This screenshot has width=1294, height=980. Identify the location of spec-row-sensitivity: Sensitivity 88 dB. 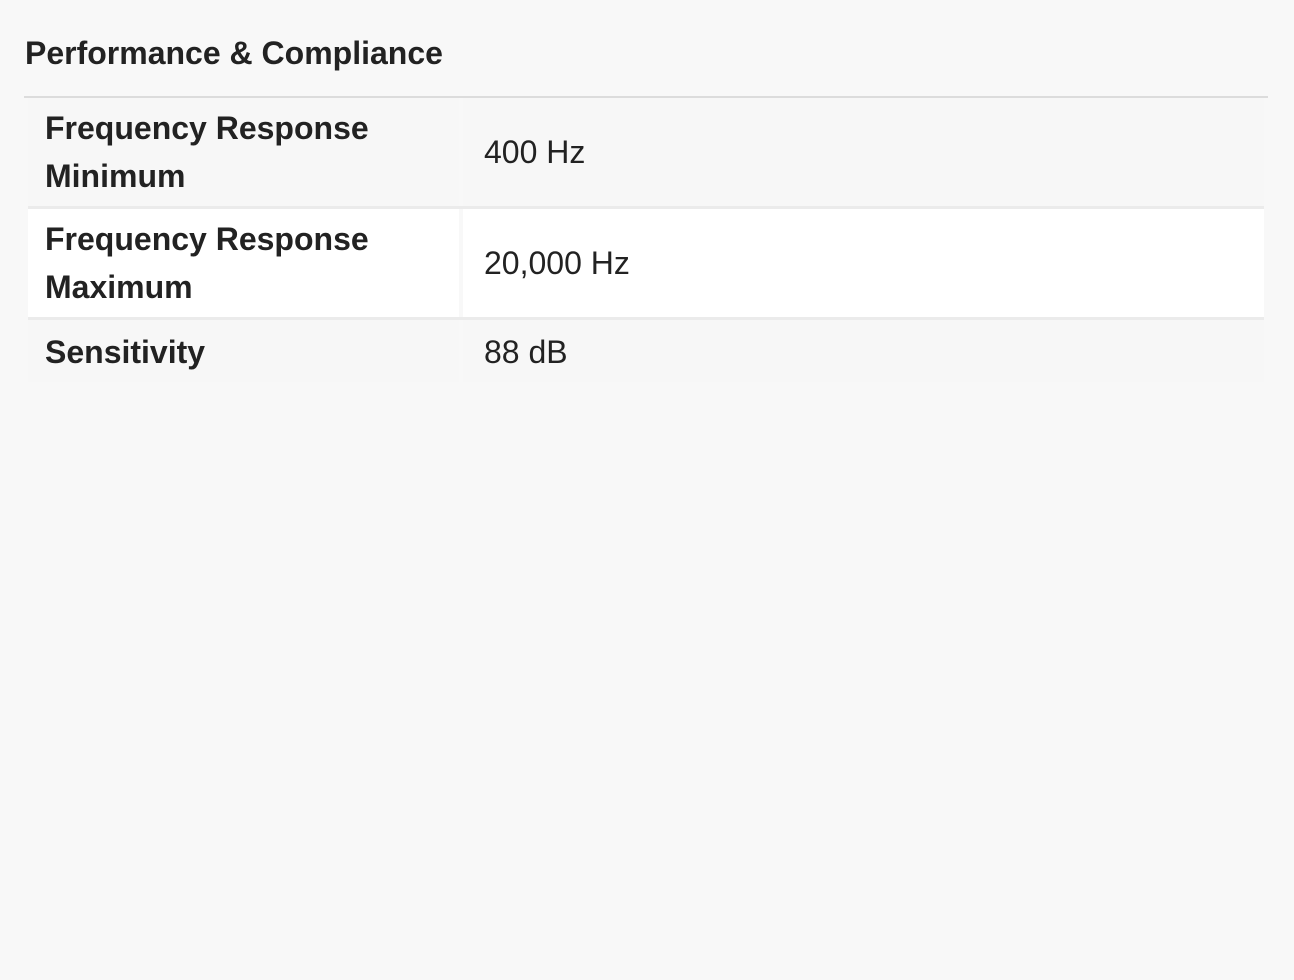
(646, 351).